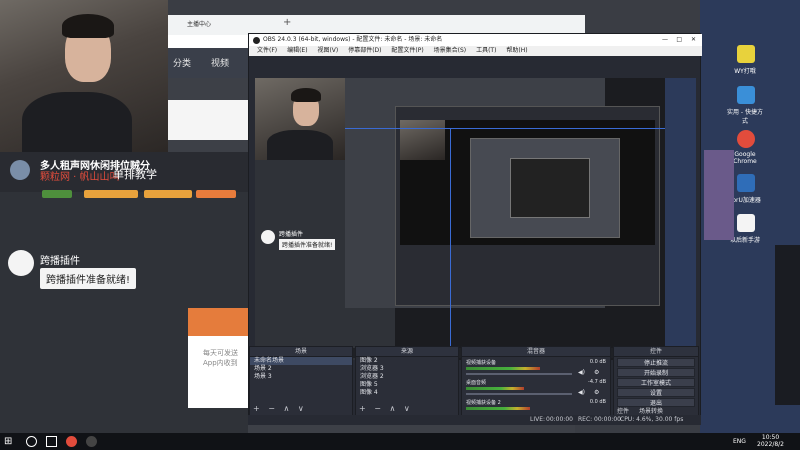 Image resolution: width=800 pixels, height=450 pixels. I want to click on settings-button: 设置, so click(656, 392).